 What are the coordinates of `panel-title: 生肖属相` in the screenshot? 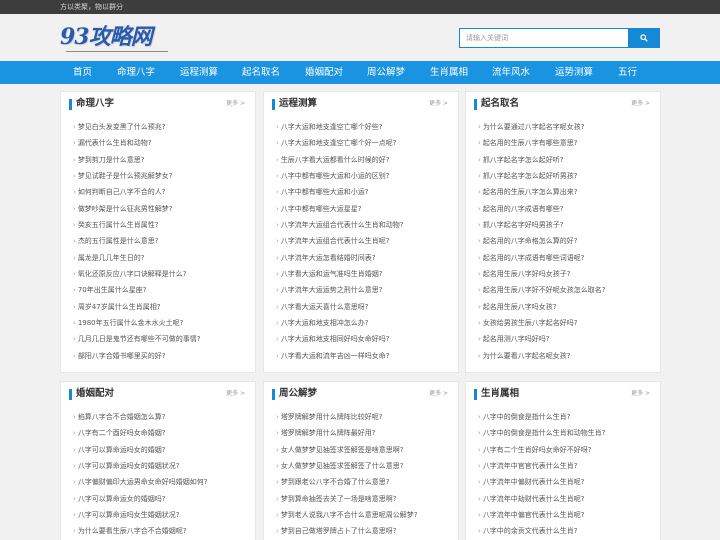 It's located at (500, 393).